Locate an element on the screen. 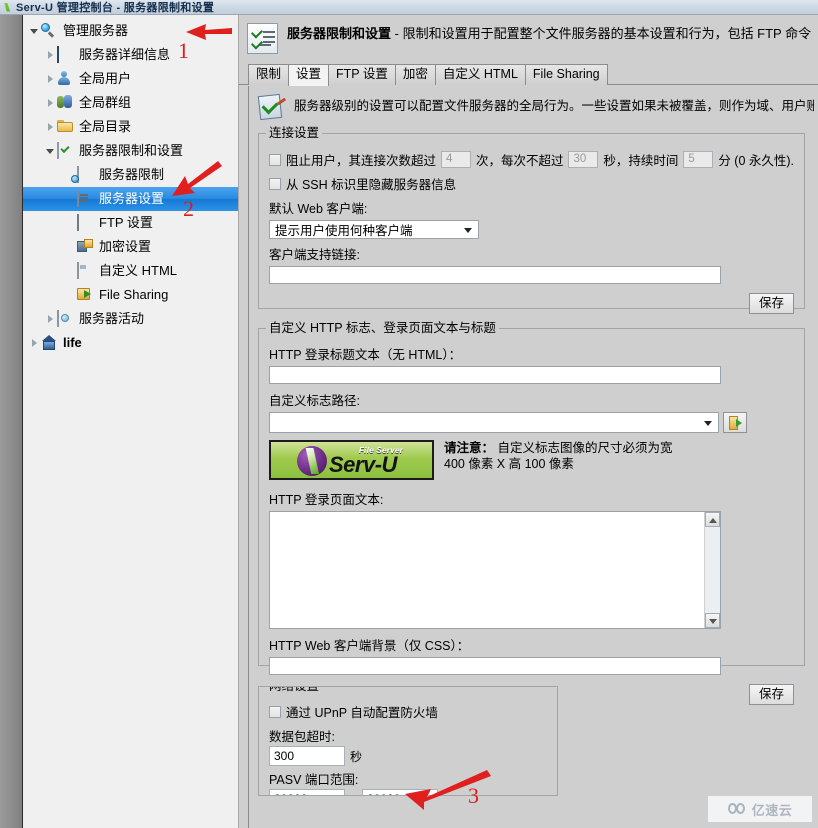  hide-ssh-checkbox is located at coordinates (275, 183).